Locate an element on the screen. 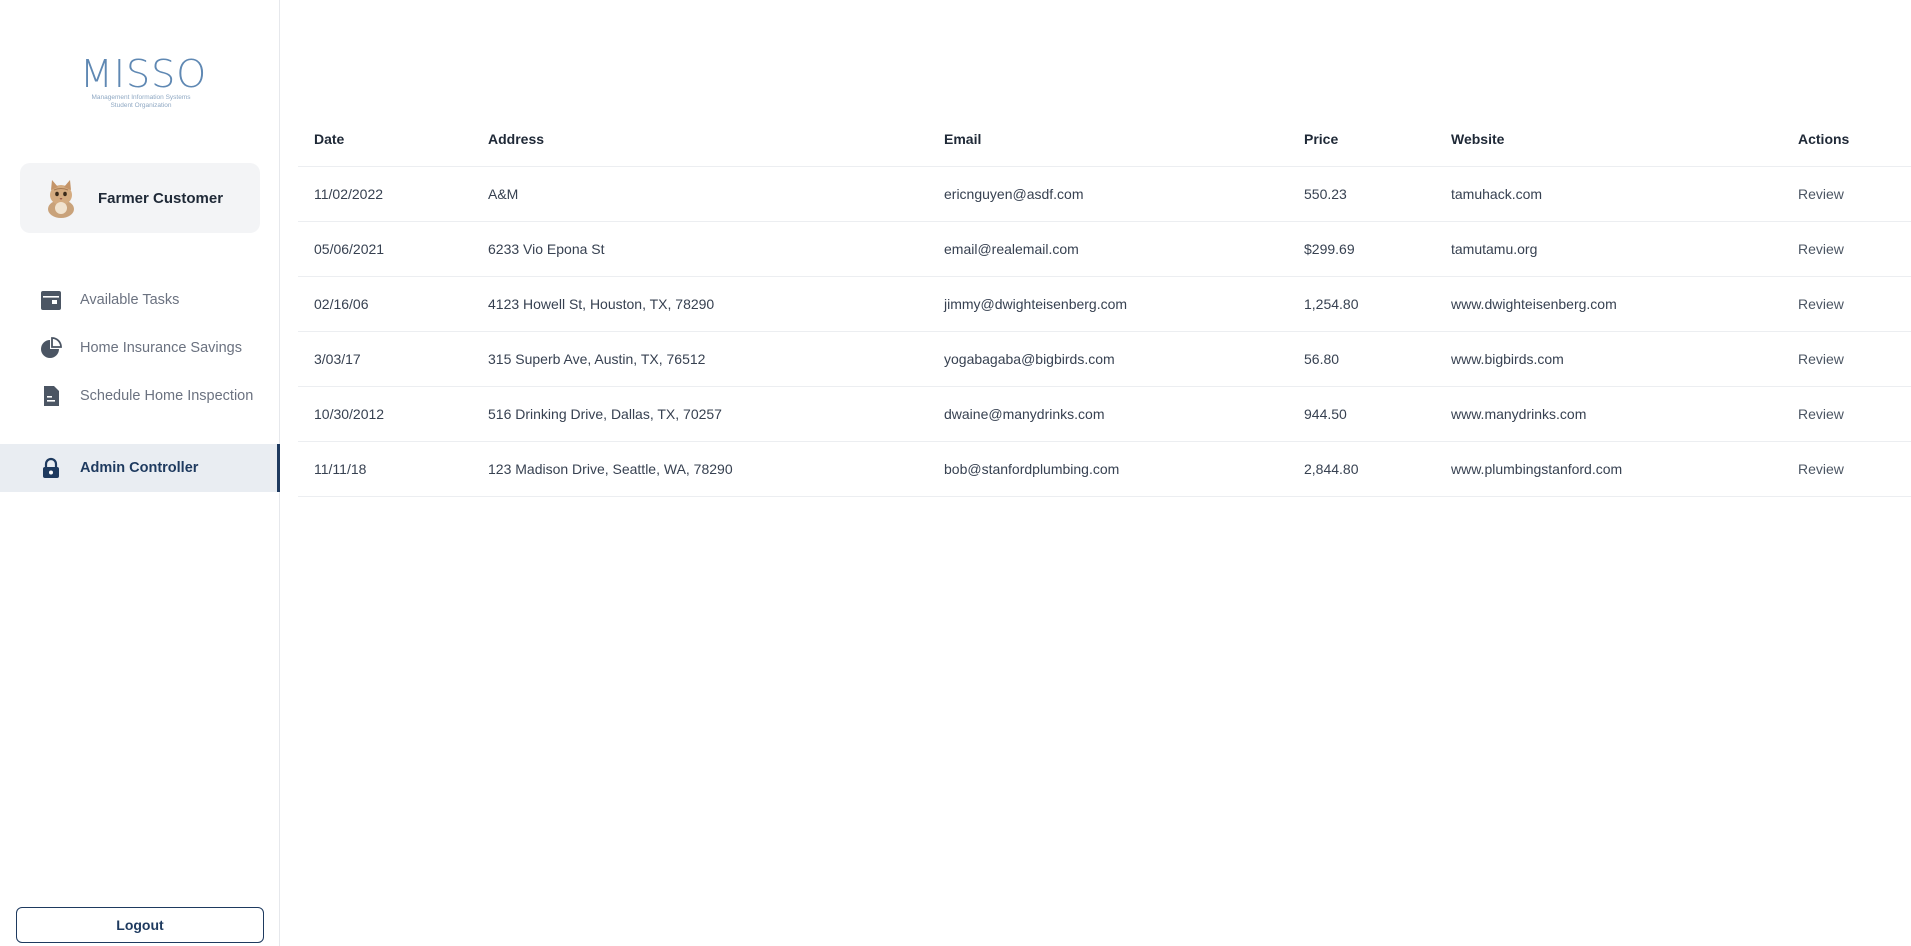 The height and width of the screenshot is (946, 1911). cell-website: tamutamu.org is located at coordinates (1608, 249).